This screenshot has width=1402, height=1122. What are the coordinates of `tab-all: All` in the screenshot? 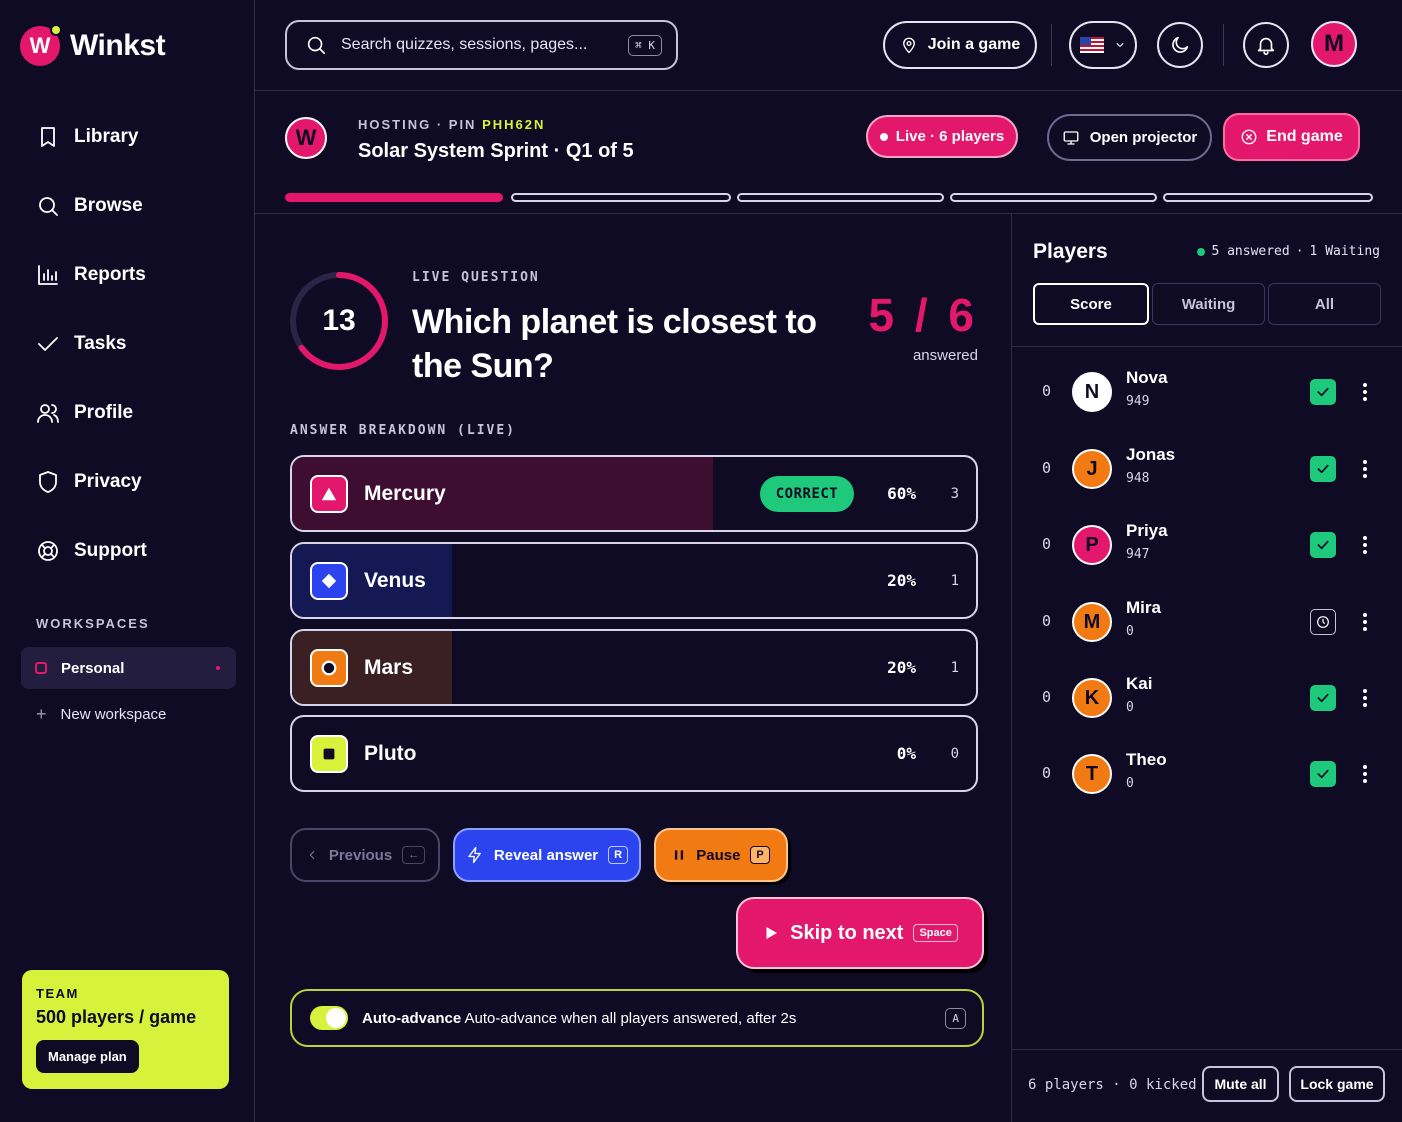 It's located at (1324, 304).